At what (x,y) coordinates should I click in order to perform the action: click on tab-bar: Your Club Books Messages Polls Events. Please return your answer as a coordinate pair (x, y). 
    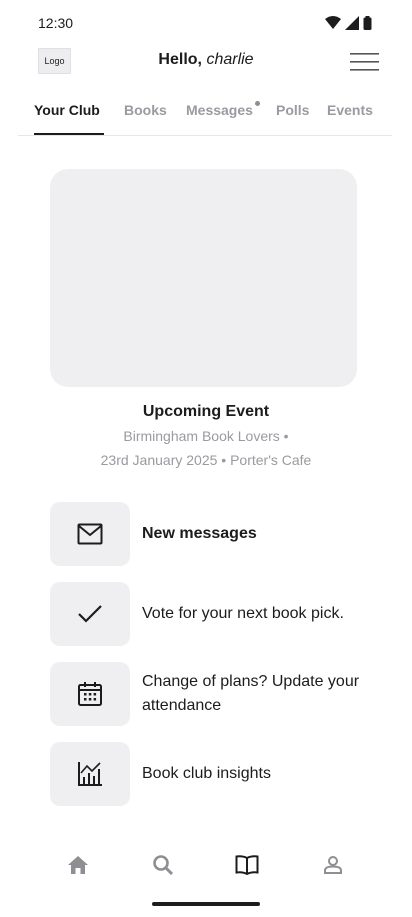
    Looking at the image, I should click on (205, 114).